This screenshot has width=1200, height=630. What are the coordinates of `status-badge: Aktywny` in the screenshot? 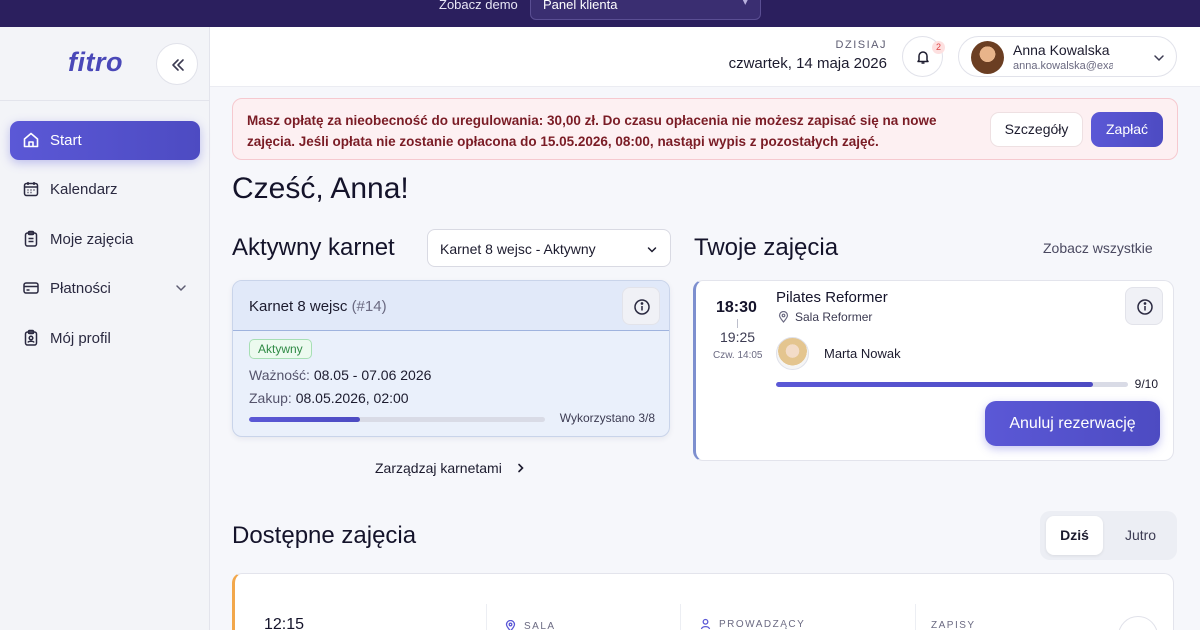 It's located at (280, 349).